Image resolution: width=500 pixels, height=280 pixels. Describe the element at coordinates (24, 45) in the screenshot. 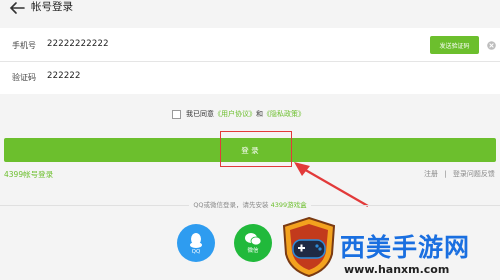

I see `phone-label: 手机号` at that location.